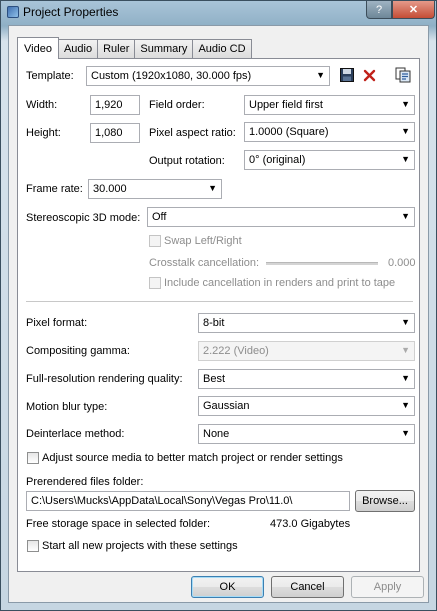  Describe the element at coordinates (204, 263) in the screenshot. I see `crosstalk-label: Crosstalk cancellation:` at that location.